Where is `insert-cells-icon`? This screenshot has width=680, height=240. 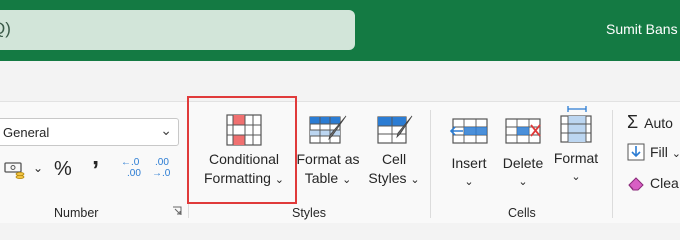 insert-cells-icon is located at coordinates (468, 131).